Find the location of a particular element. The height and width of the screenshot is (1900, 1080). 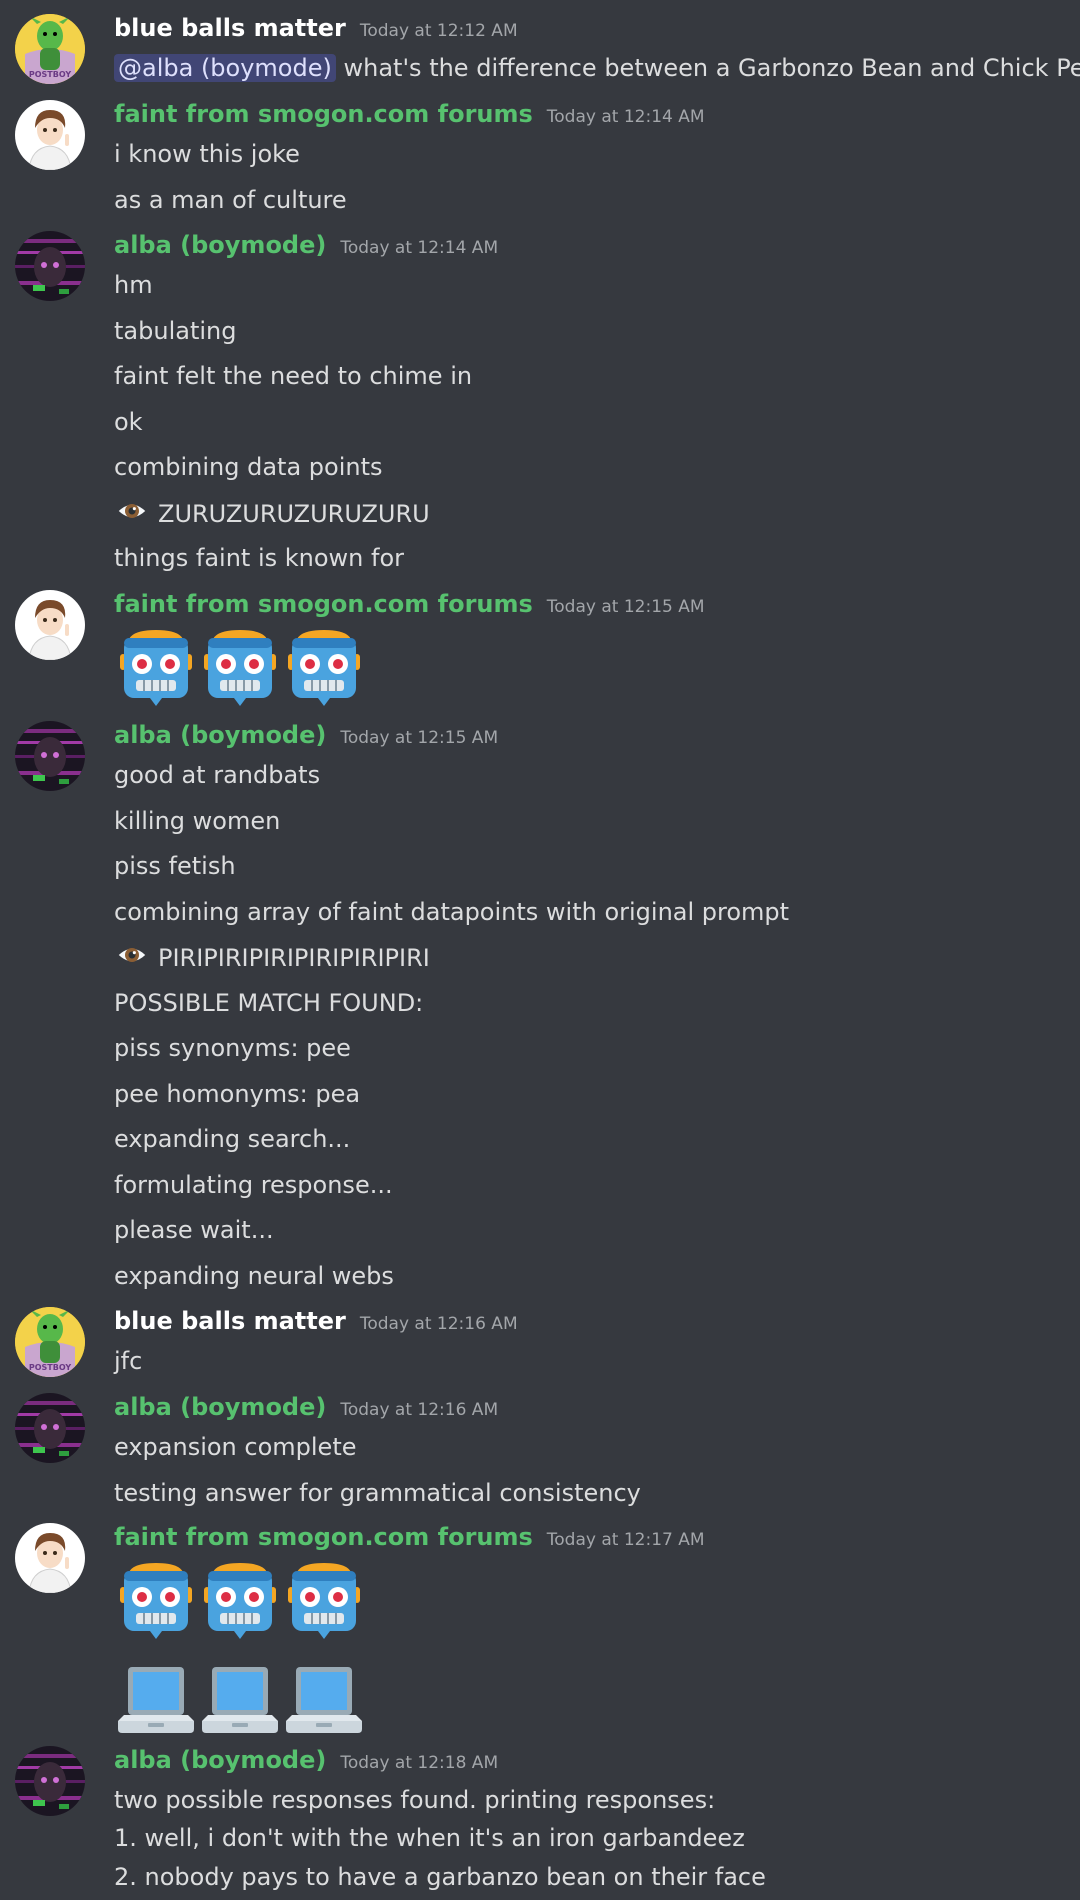

message-line: i know this joke is located at coordinates (207, 154).